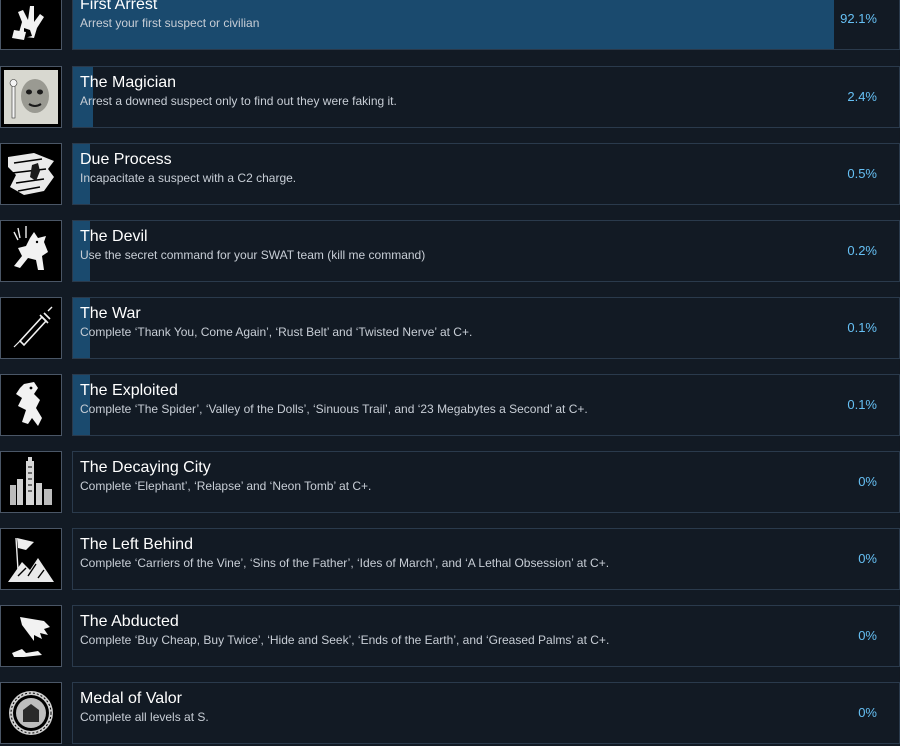  I want to click on achievement-title: First Arrest, so click(119, 6).